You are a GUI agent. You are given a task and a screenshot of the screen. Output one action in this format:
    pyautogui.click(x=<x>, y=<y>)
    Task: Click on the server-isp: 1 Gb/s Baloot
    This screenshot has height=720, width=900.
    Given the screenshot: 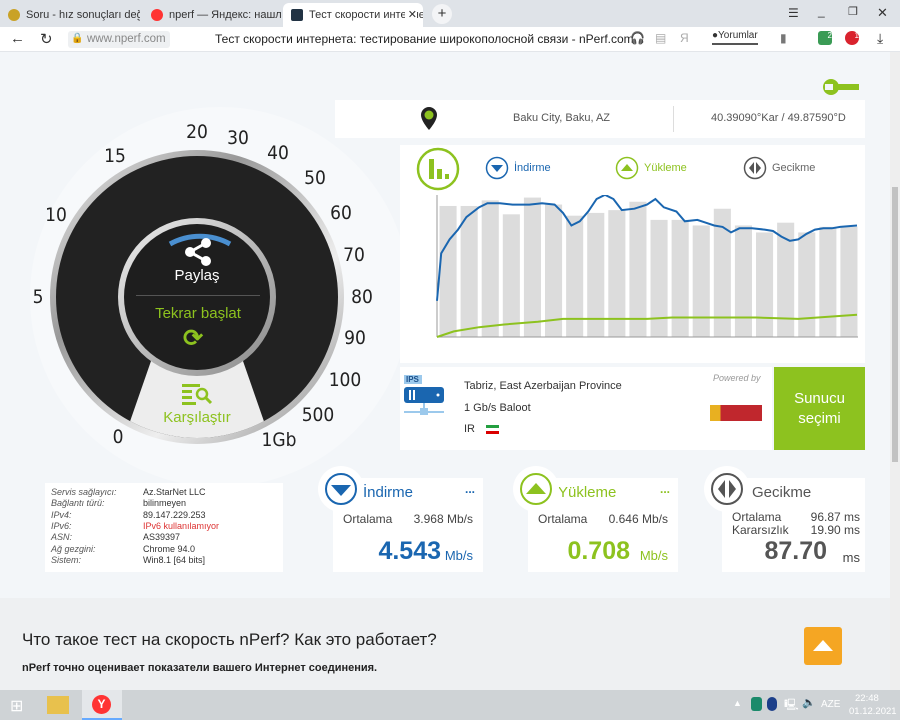 What is the action you would take?
    pyautogui.click(x=497, y=408)
    